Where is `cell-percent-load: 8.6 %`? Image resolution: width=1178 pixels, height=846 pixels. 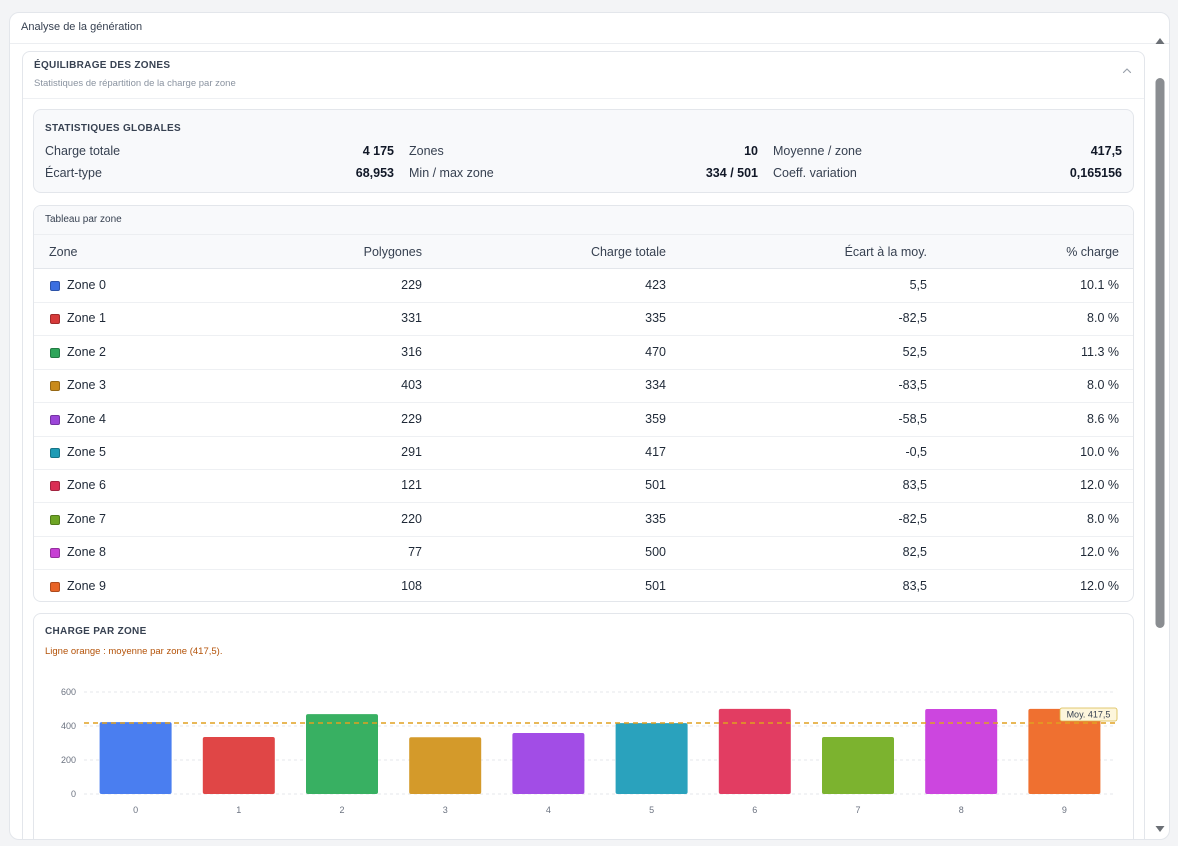 cell-percent-load: 8.6 % is located at coordinates (1103, 418).